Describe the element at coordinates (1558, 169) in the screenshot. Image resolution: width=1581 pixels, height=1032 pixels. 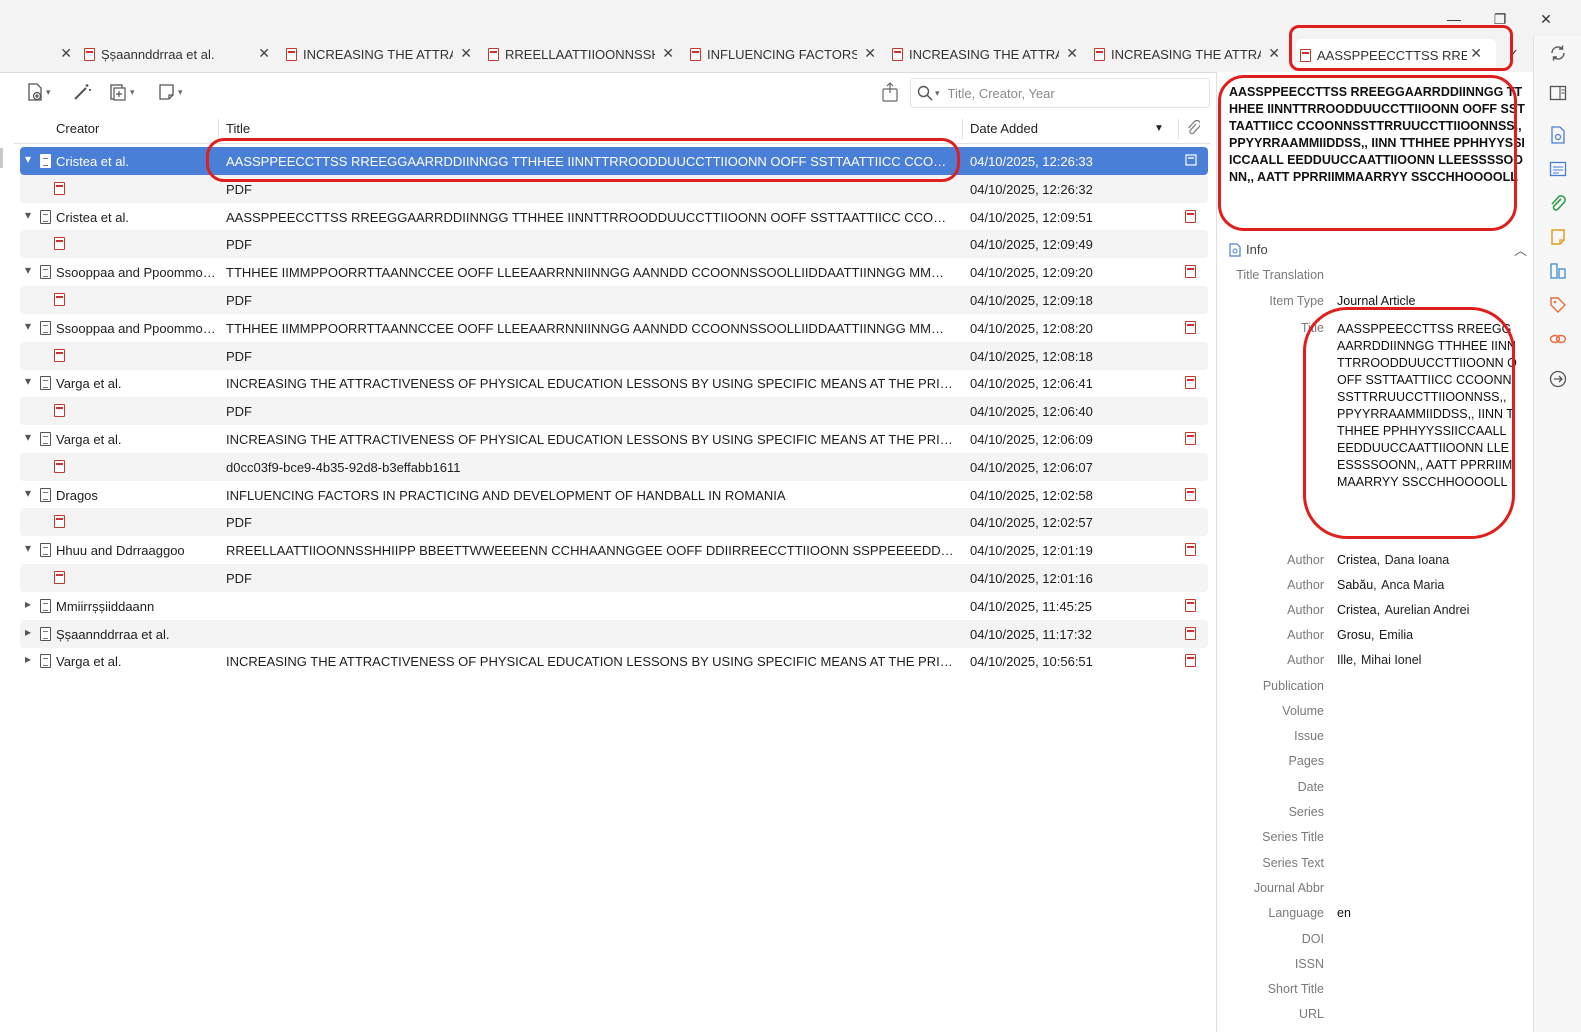
I see `nav-abstract-button` at that location.